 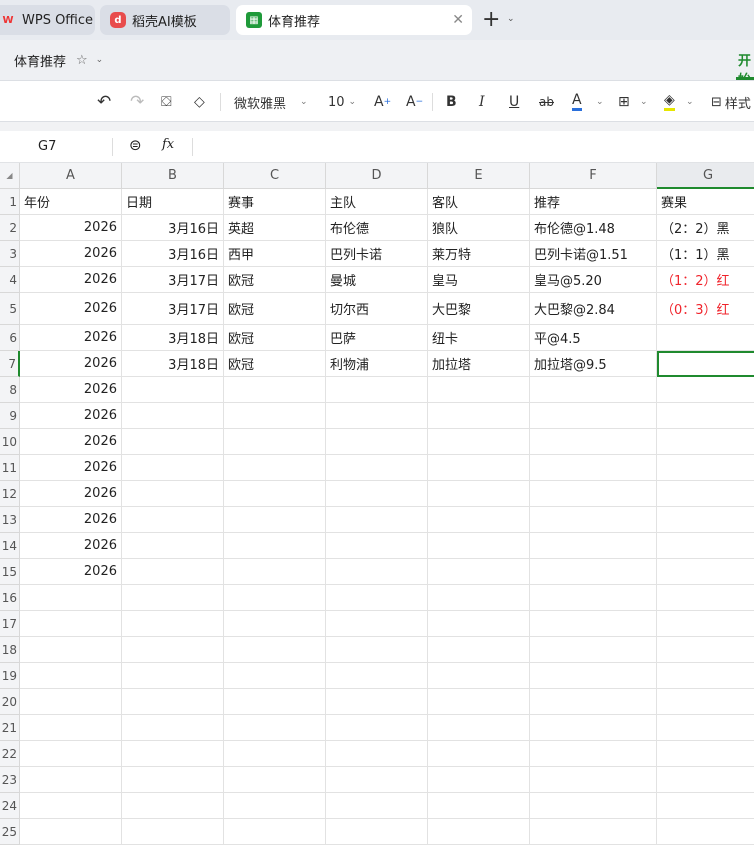 I want to click on table-cell: （1：1）黑, so click(x=705, y=254).